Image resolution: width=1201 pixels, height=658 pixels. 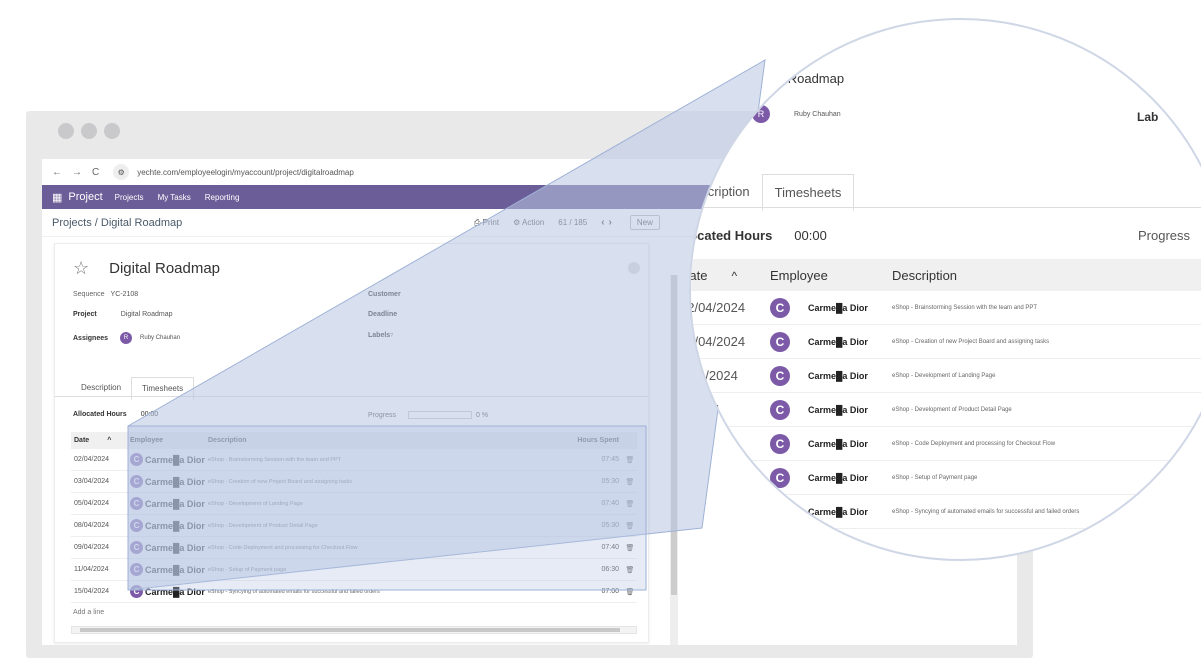 What do you see at coordinates (88, 612) in the screenshot?
I see `add-line-link: Add a line` at bounding box center [88, 612].